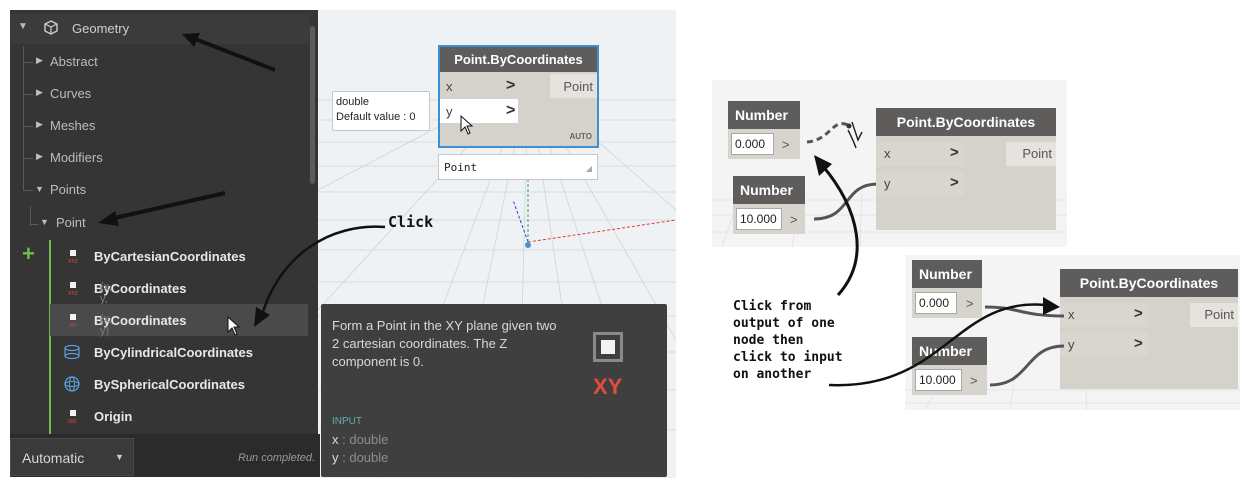  I want to click on library-header-label: Geometry, so click(101, 28).